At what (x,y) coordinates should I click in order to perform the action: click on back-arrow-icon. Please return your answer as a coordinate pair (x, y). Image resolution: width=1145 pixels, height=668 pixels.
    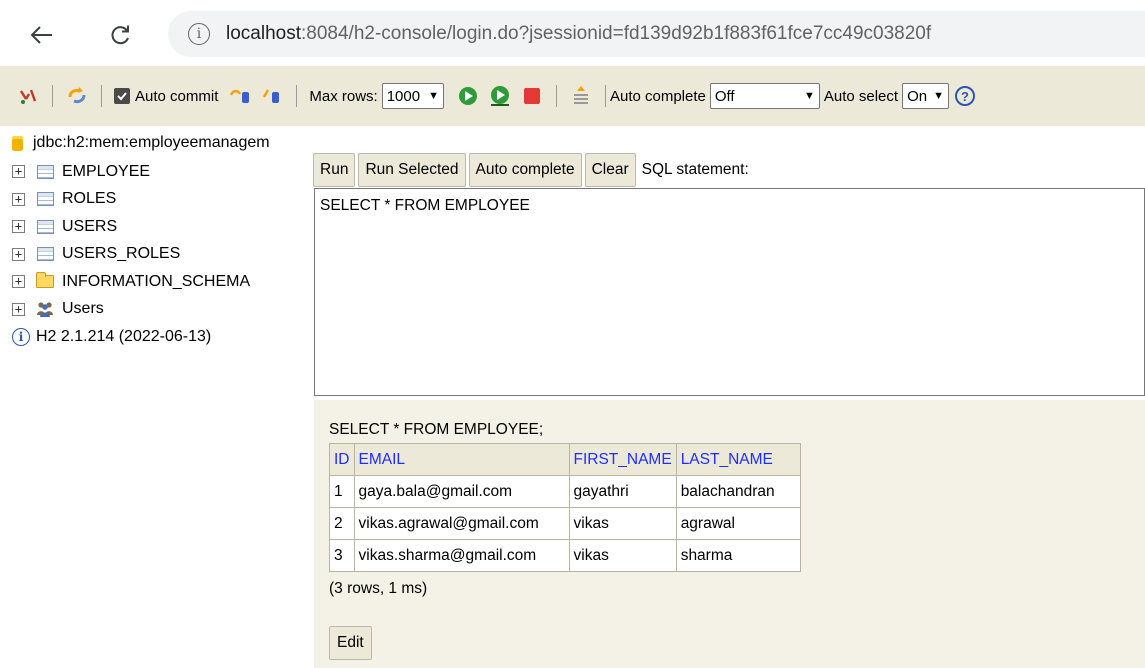
    Looking at the image, I should click on (41, 35).